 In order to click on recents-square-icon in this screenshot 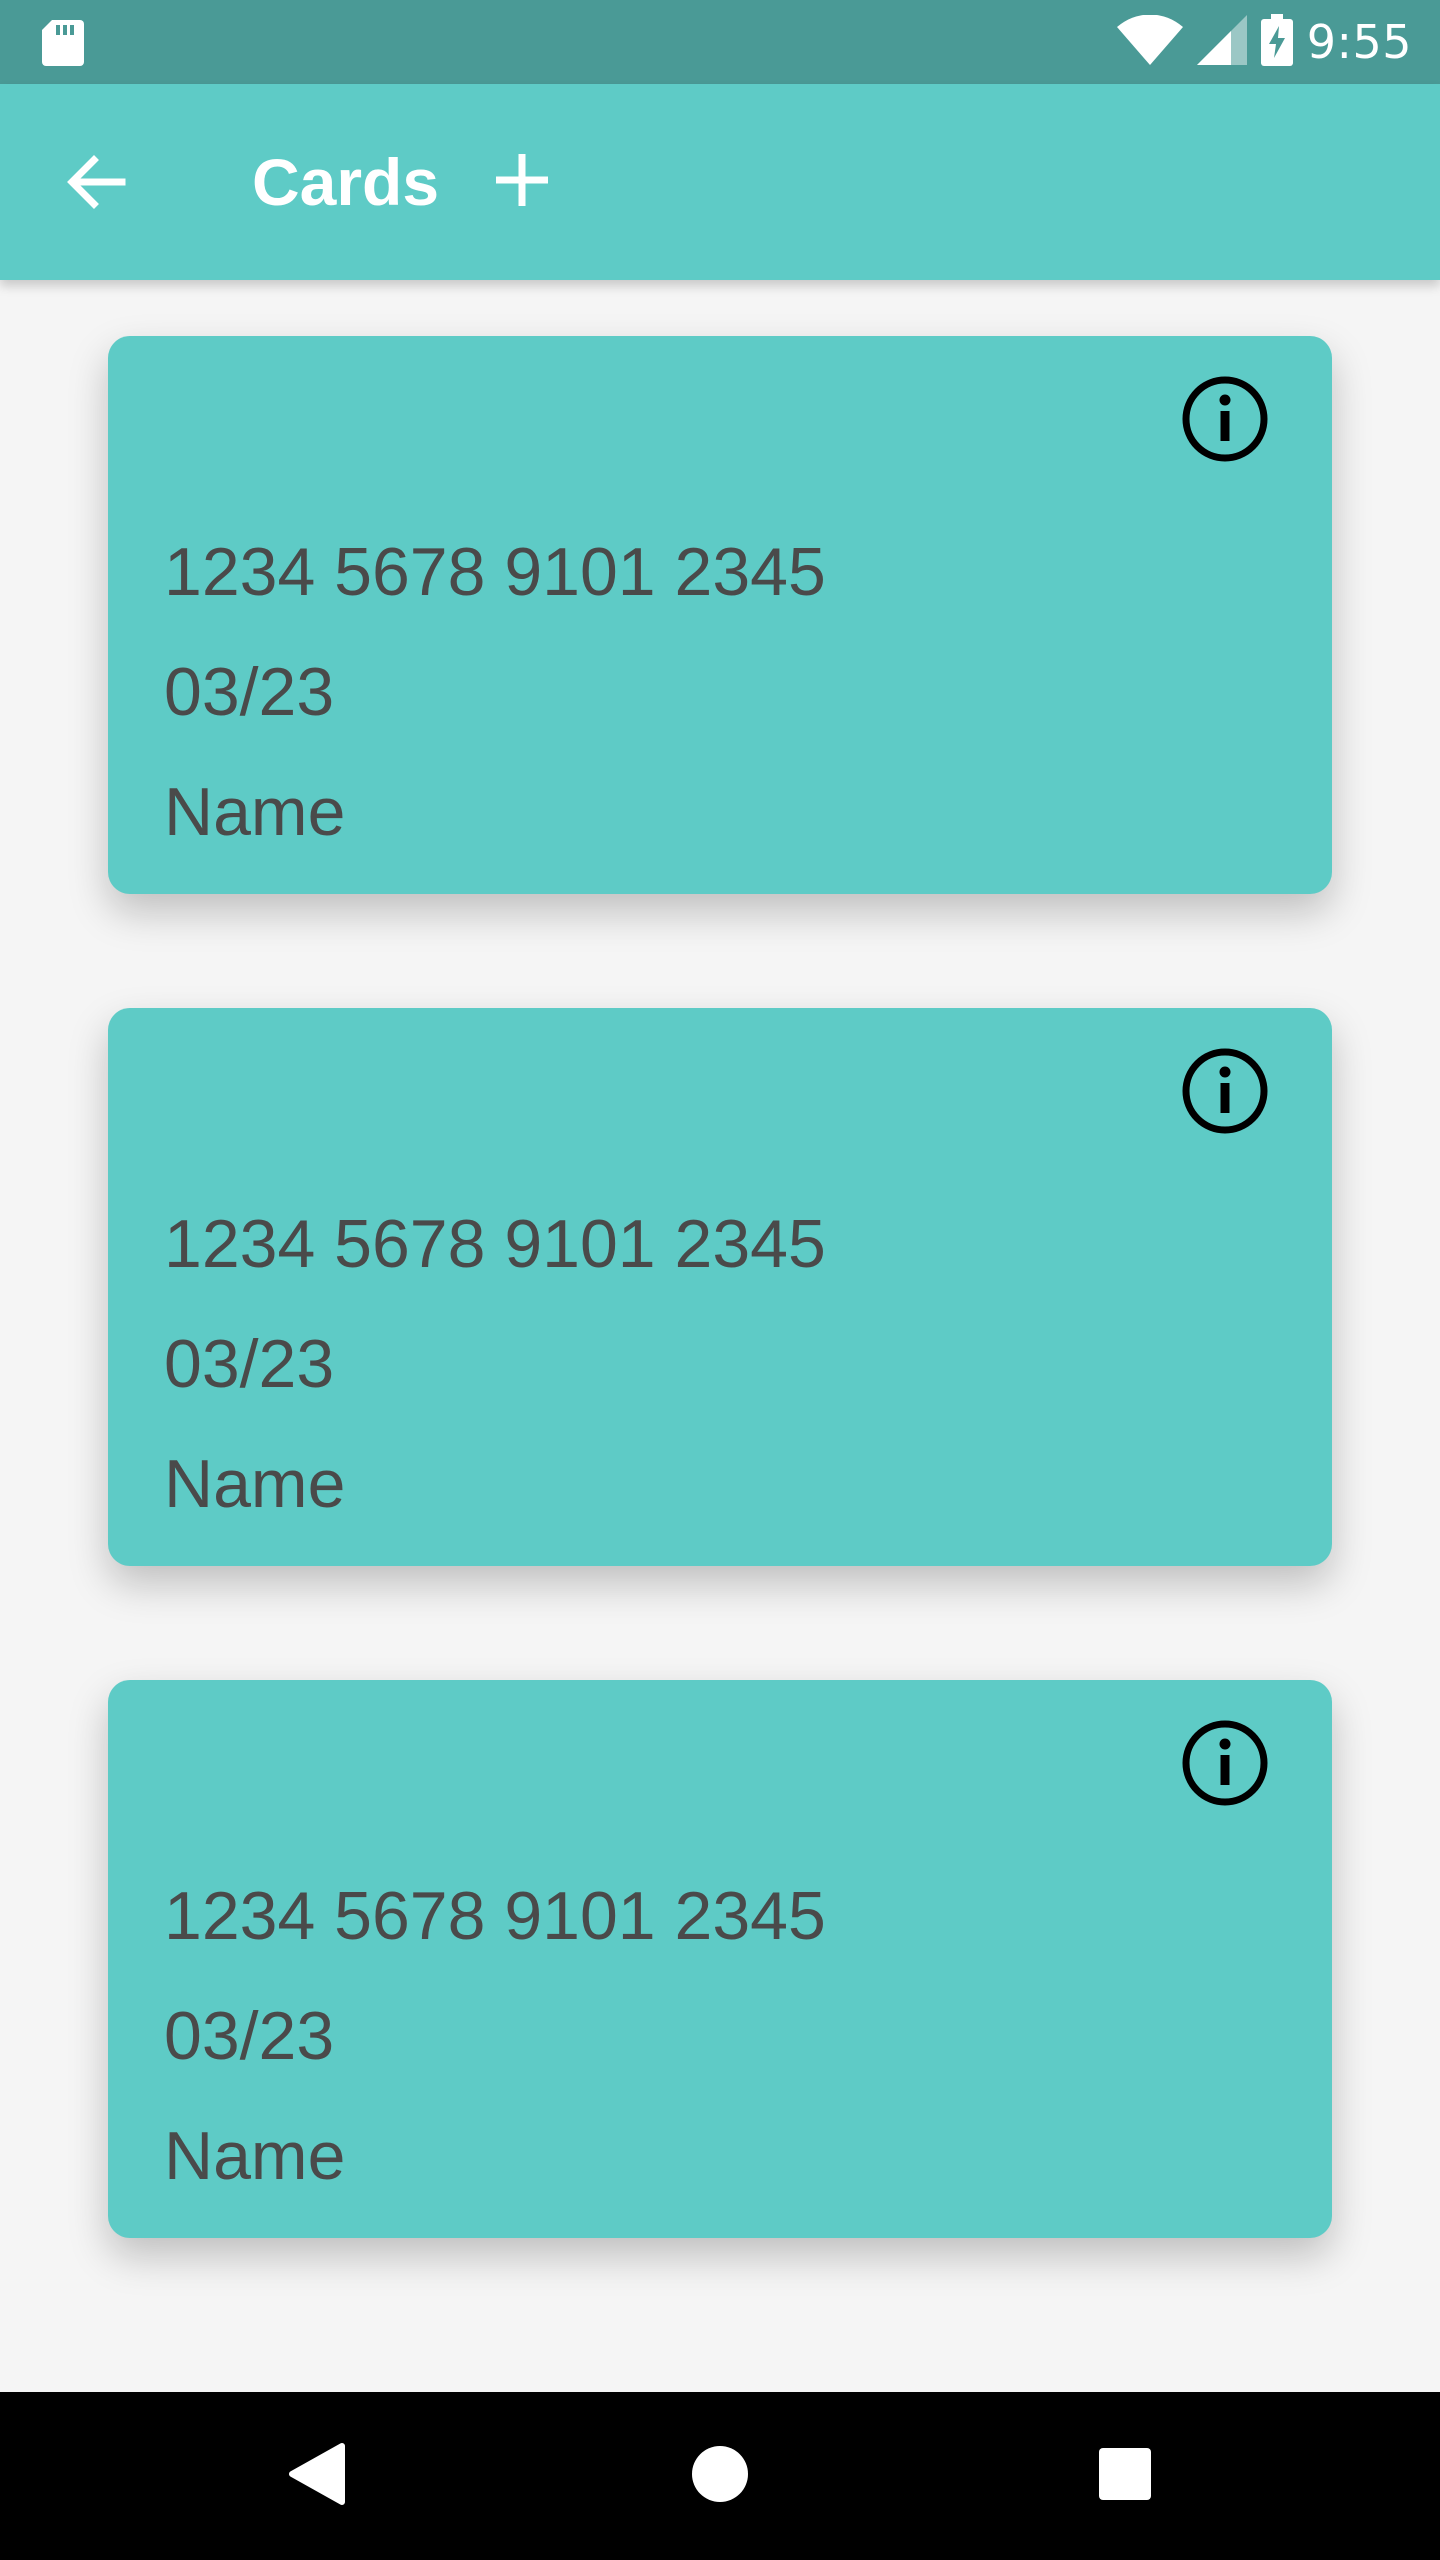, I will do `click(1125, 2476)`.